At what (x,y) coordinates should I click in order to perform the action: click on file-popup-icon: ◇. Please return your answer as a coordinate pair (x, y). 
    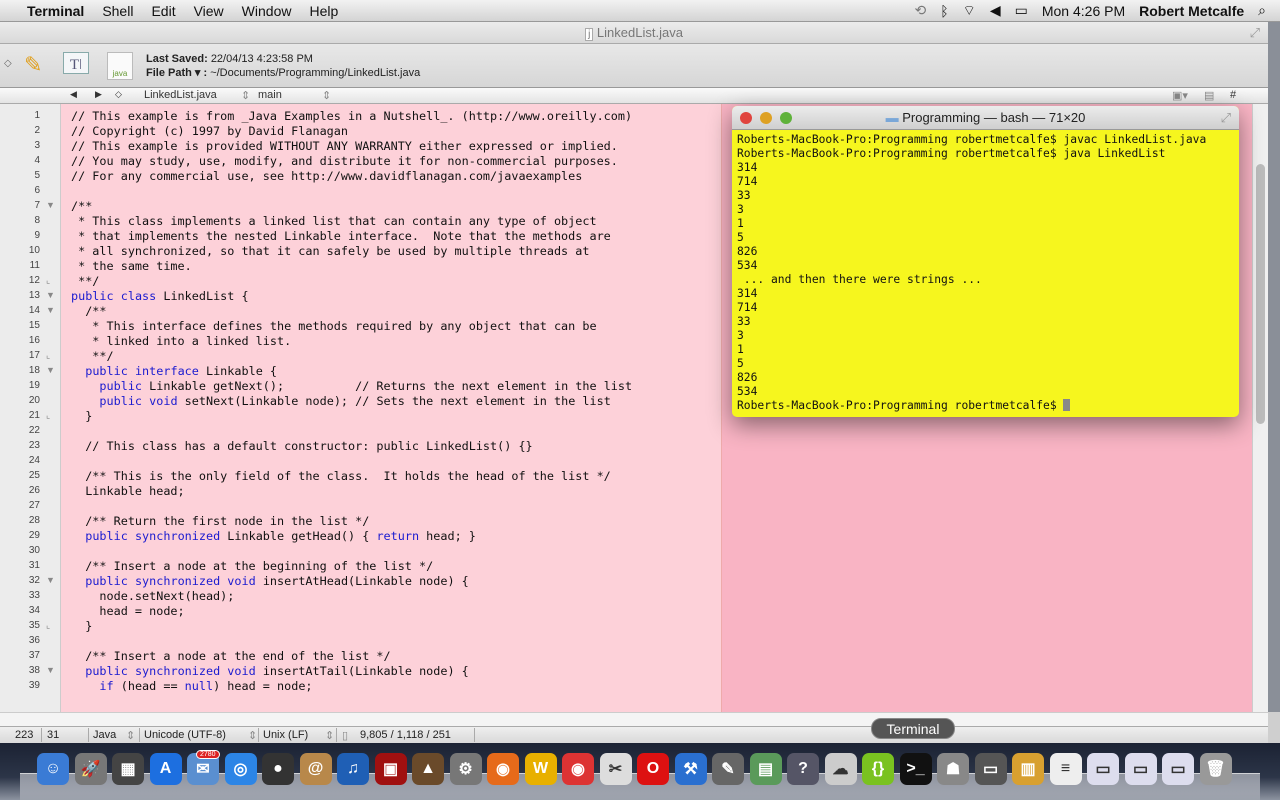
    Looking at the image, I should click on (118, 94).